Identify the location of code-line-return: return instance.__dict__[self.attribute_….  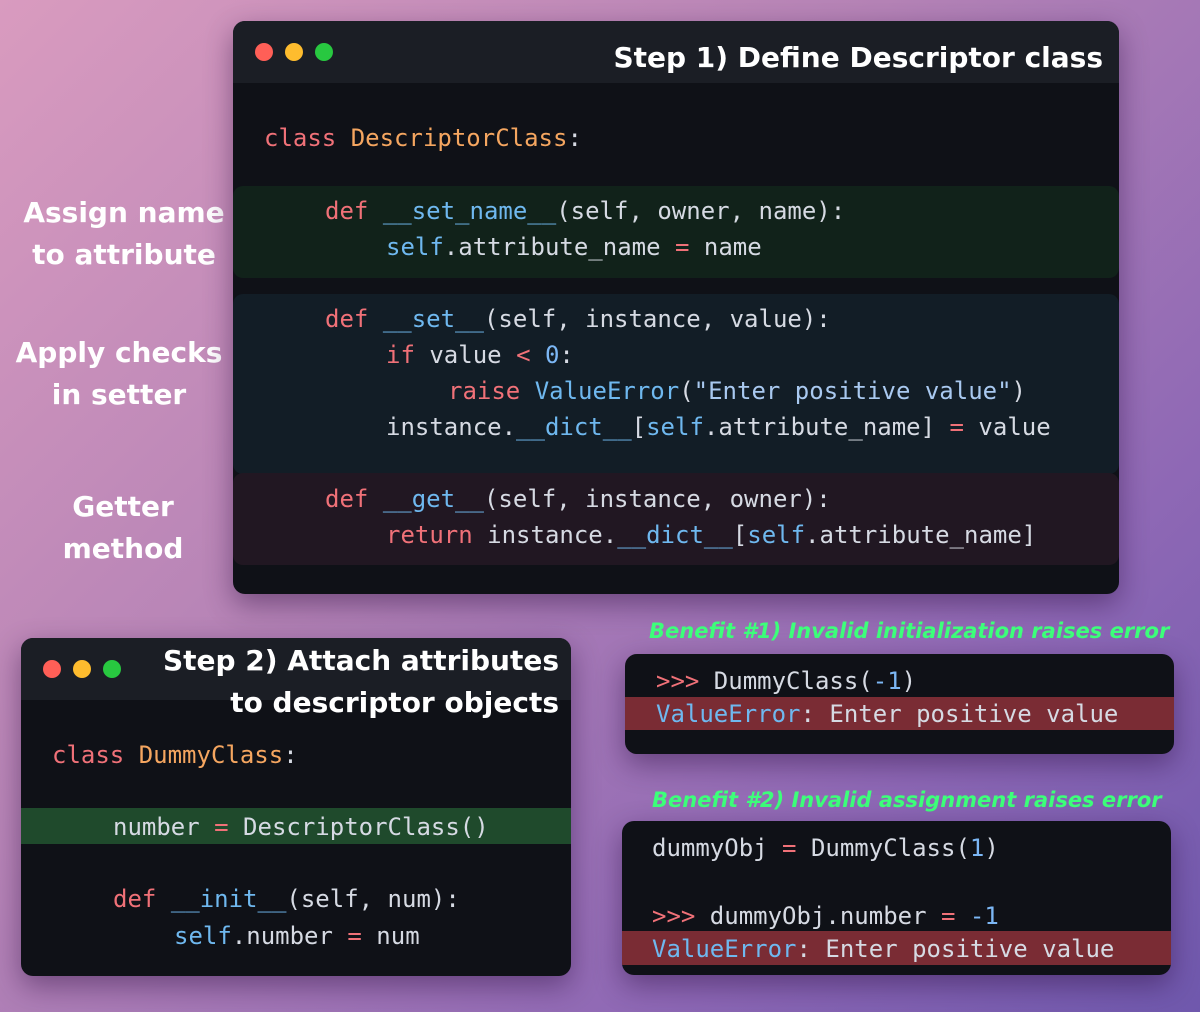
(711, 535).